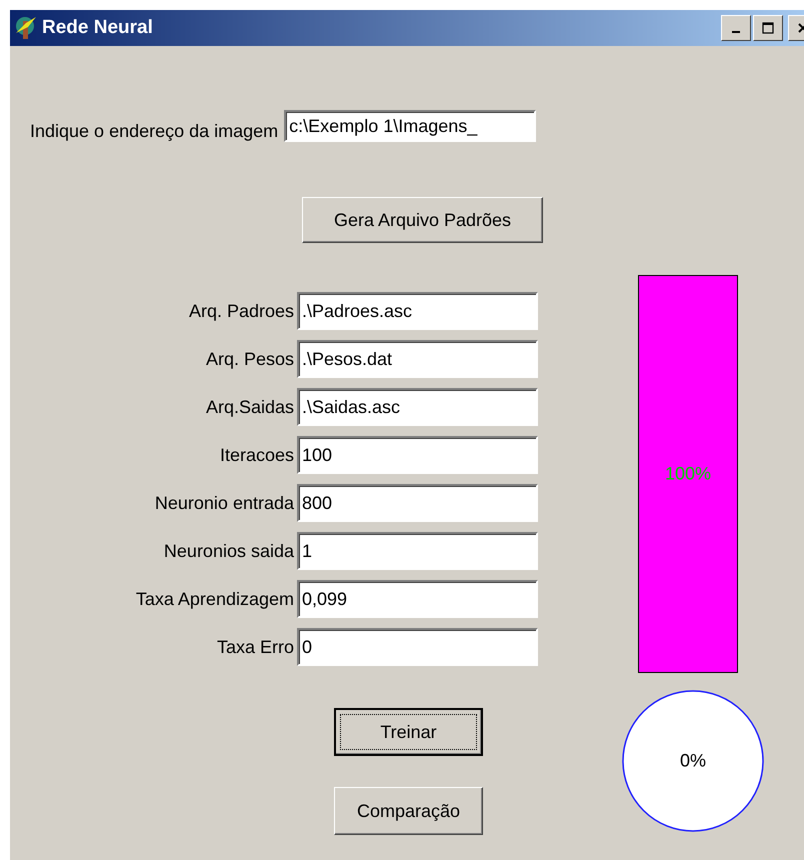 This screenshot has height=860, width=804. Describe the element at coordinates (241, 311) in the screenshot. I see `field-label: Arq. Padroes` at that location.